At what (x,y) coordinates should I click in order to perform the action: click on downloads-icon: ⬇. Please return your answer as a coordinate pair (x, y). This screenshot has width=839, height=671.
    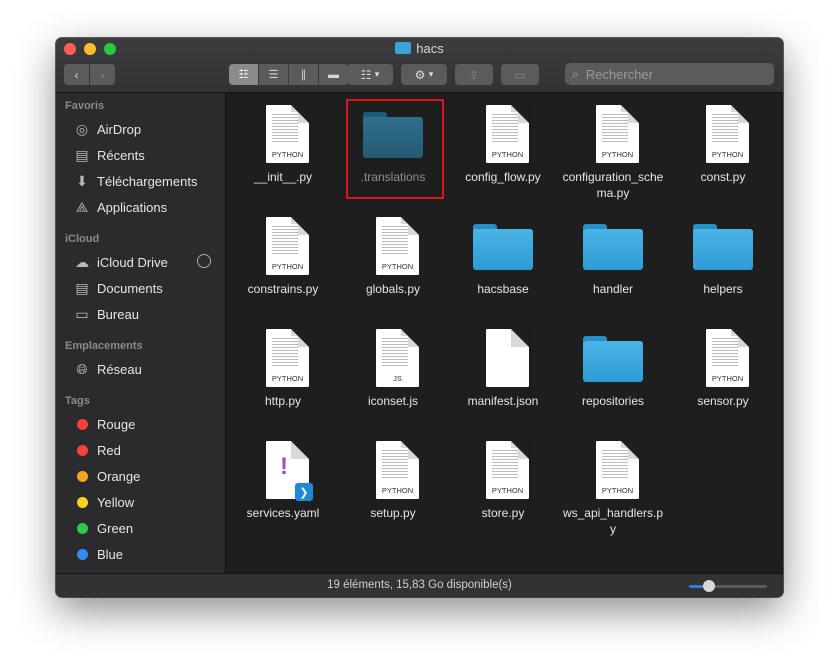
    Looking at the image, I should click on (82, 180).